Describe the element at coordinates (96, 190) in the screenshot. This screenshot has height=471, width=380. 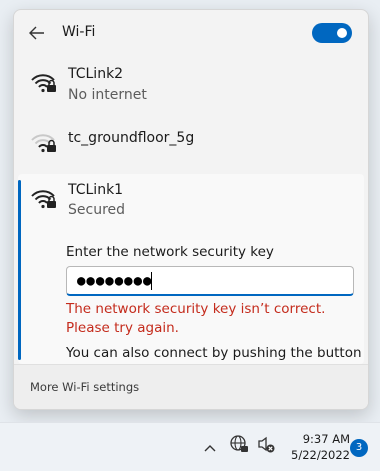
I see `network-name: TCLink1` at that location.